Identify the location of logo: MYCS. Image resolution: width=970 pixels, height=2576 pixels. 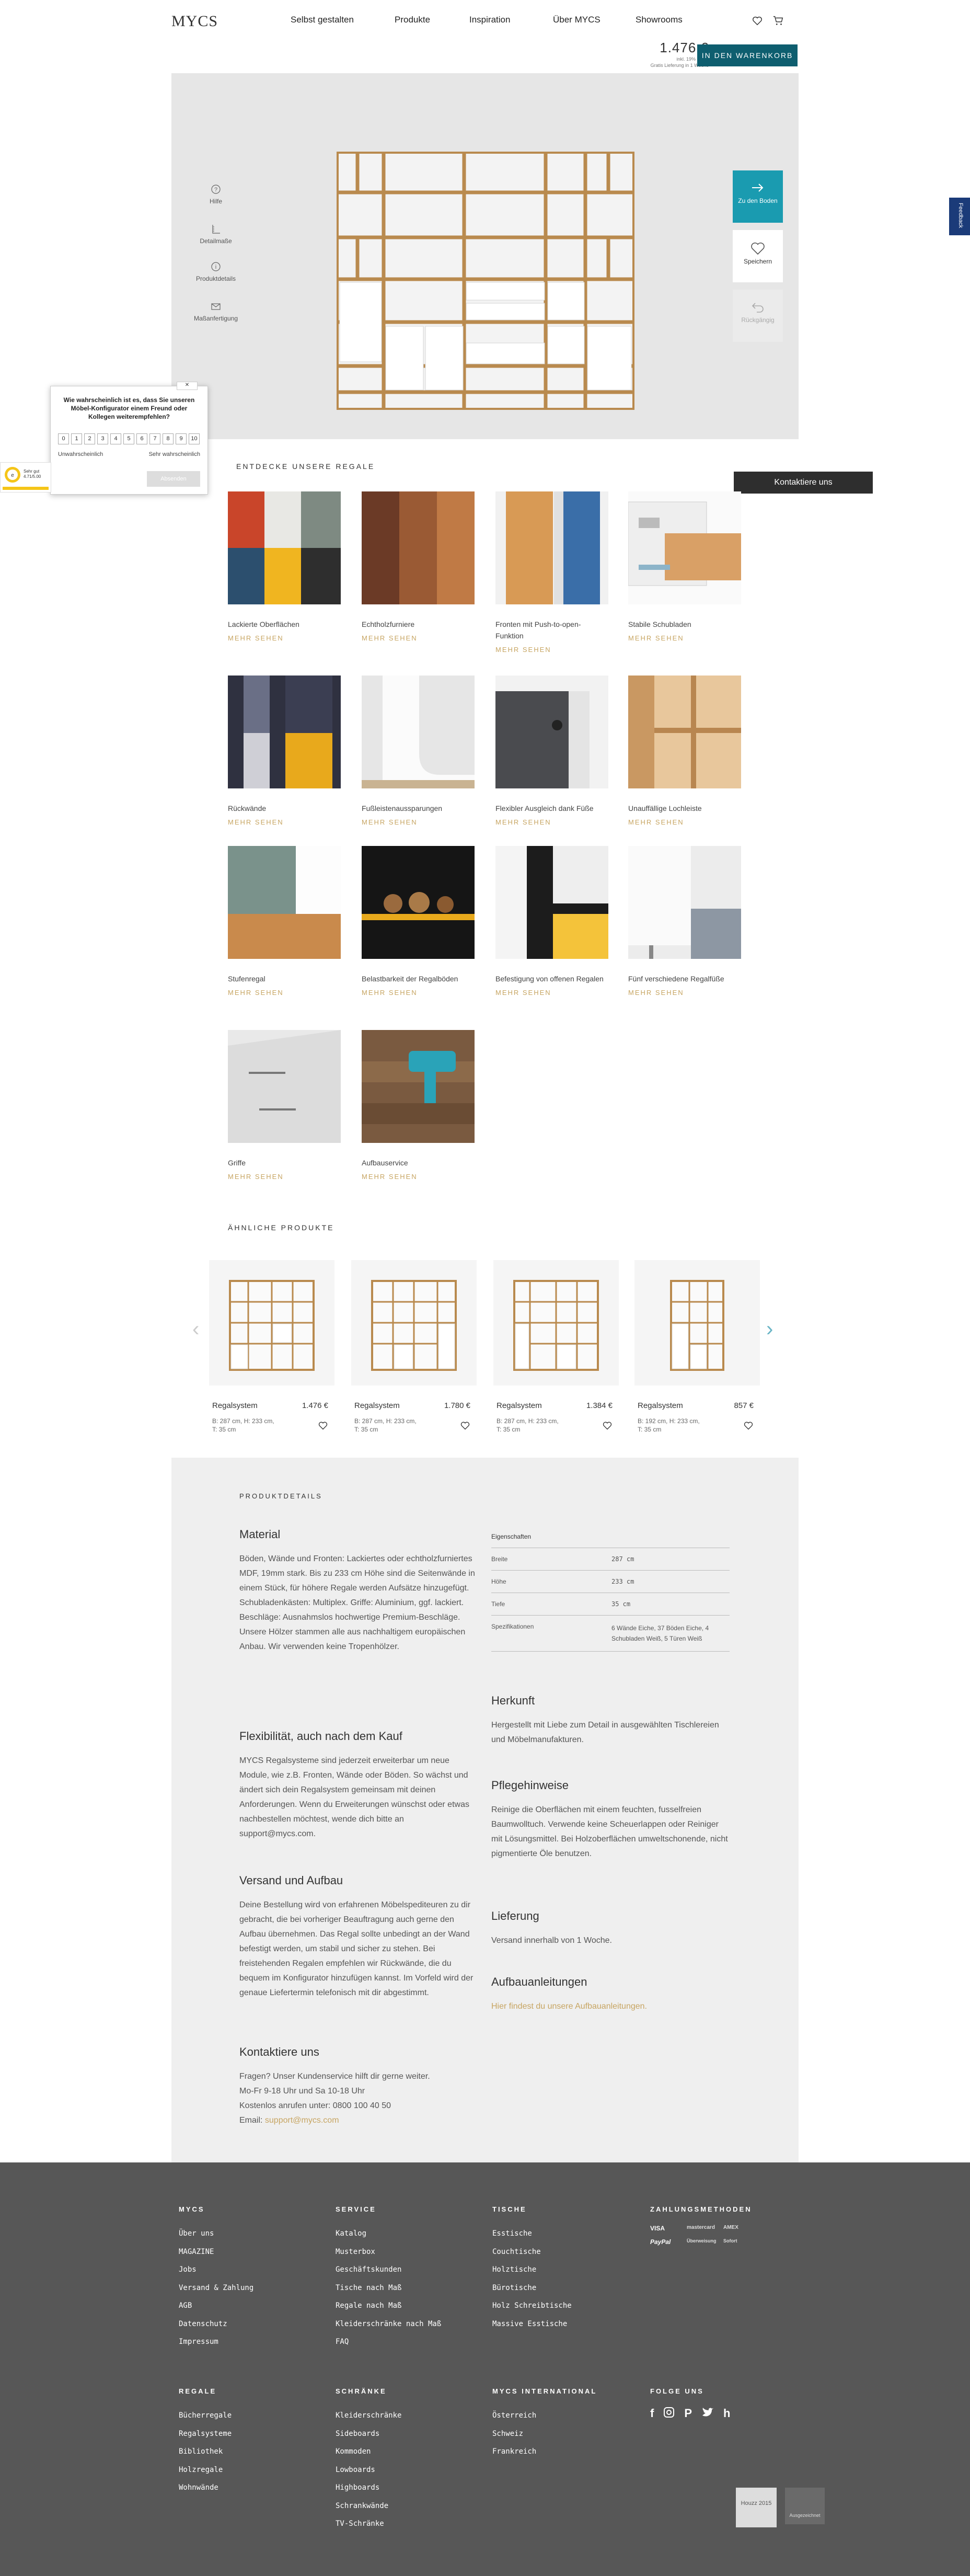
(195, 21).